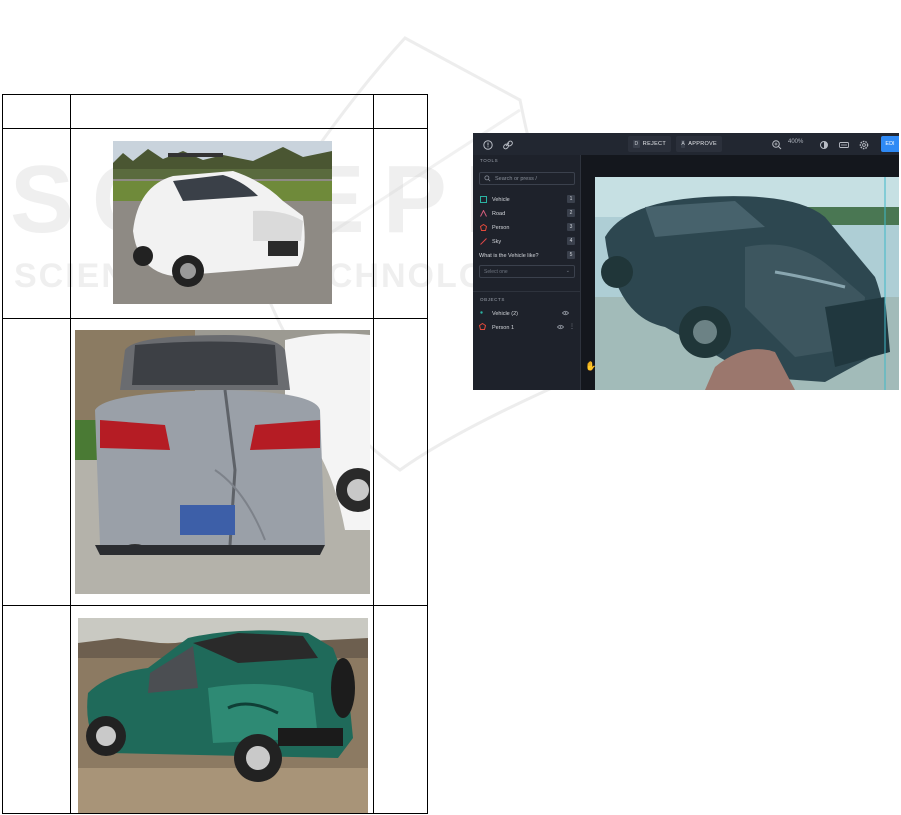 The width and height of the screenshot is (901, 815). What do you see at coordinates (501, 227) in the screenshot?
I see `tool-label: Person` at bounding box center [501, 227].